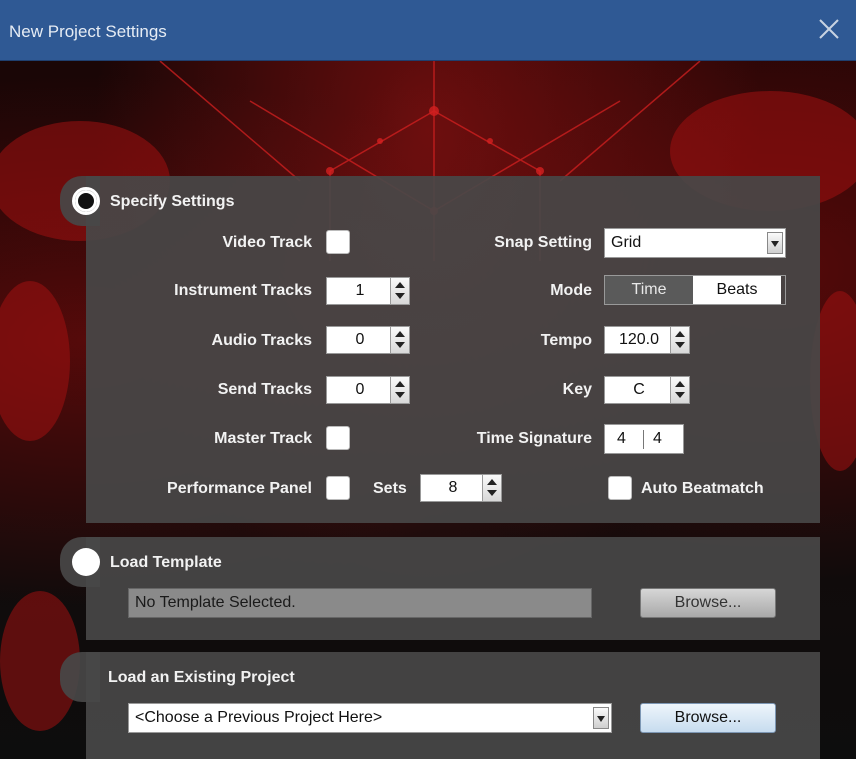 The height and width of the screenshot is (759, 856). Describe the element at coordinates (360, 290) in the screenshot. I see `instrument-tracks-value: 1` at that location.